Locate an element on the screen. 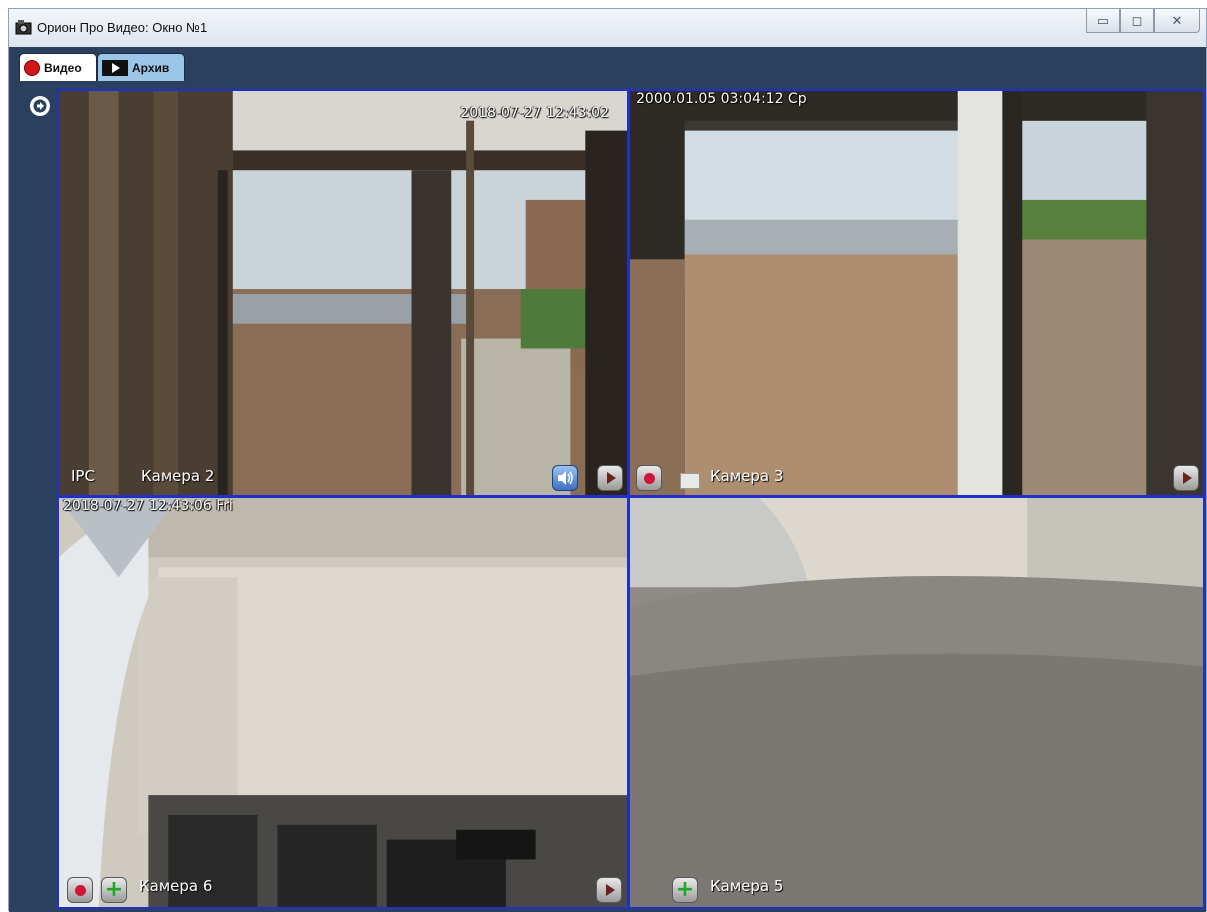 This screenshot has width=1207, height=912. film-icon is located at coordinates (115, 67).